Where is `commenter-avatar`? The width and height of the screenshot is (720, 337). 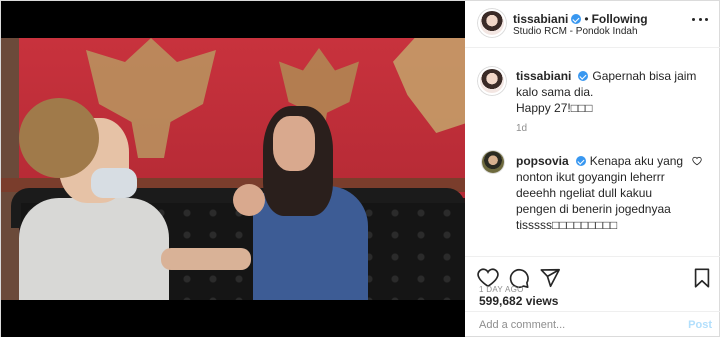
commenter-avatar is located at coordinates (493, 162).